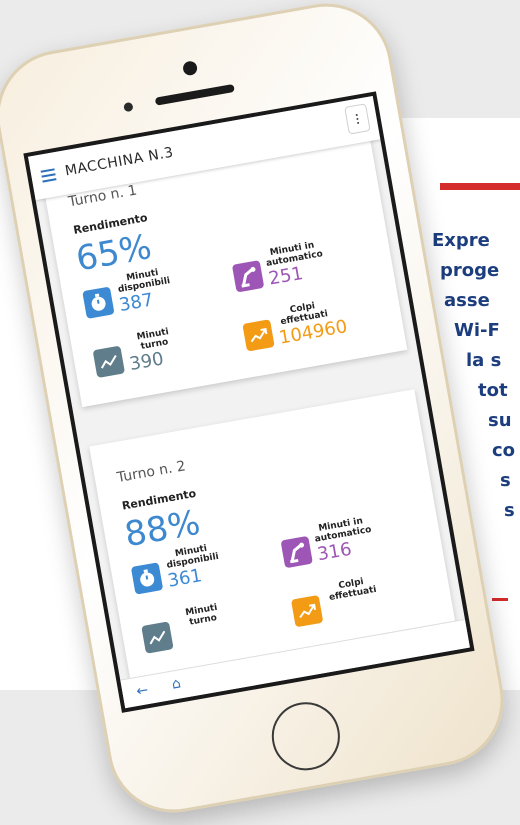 This screenshot has width=520, height=825. I want to click on side-line: asse, so click(467, 300).